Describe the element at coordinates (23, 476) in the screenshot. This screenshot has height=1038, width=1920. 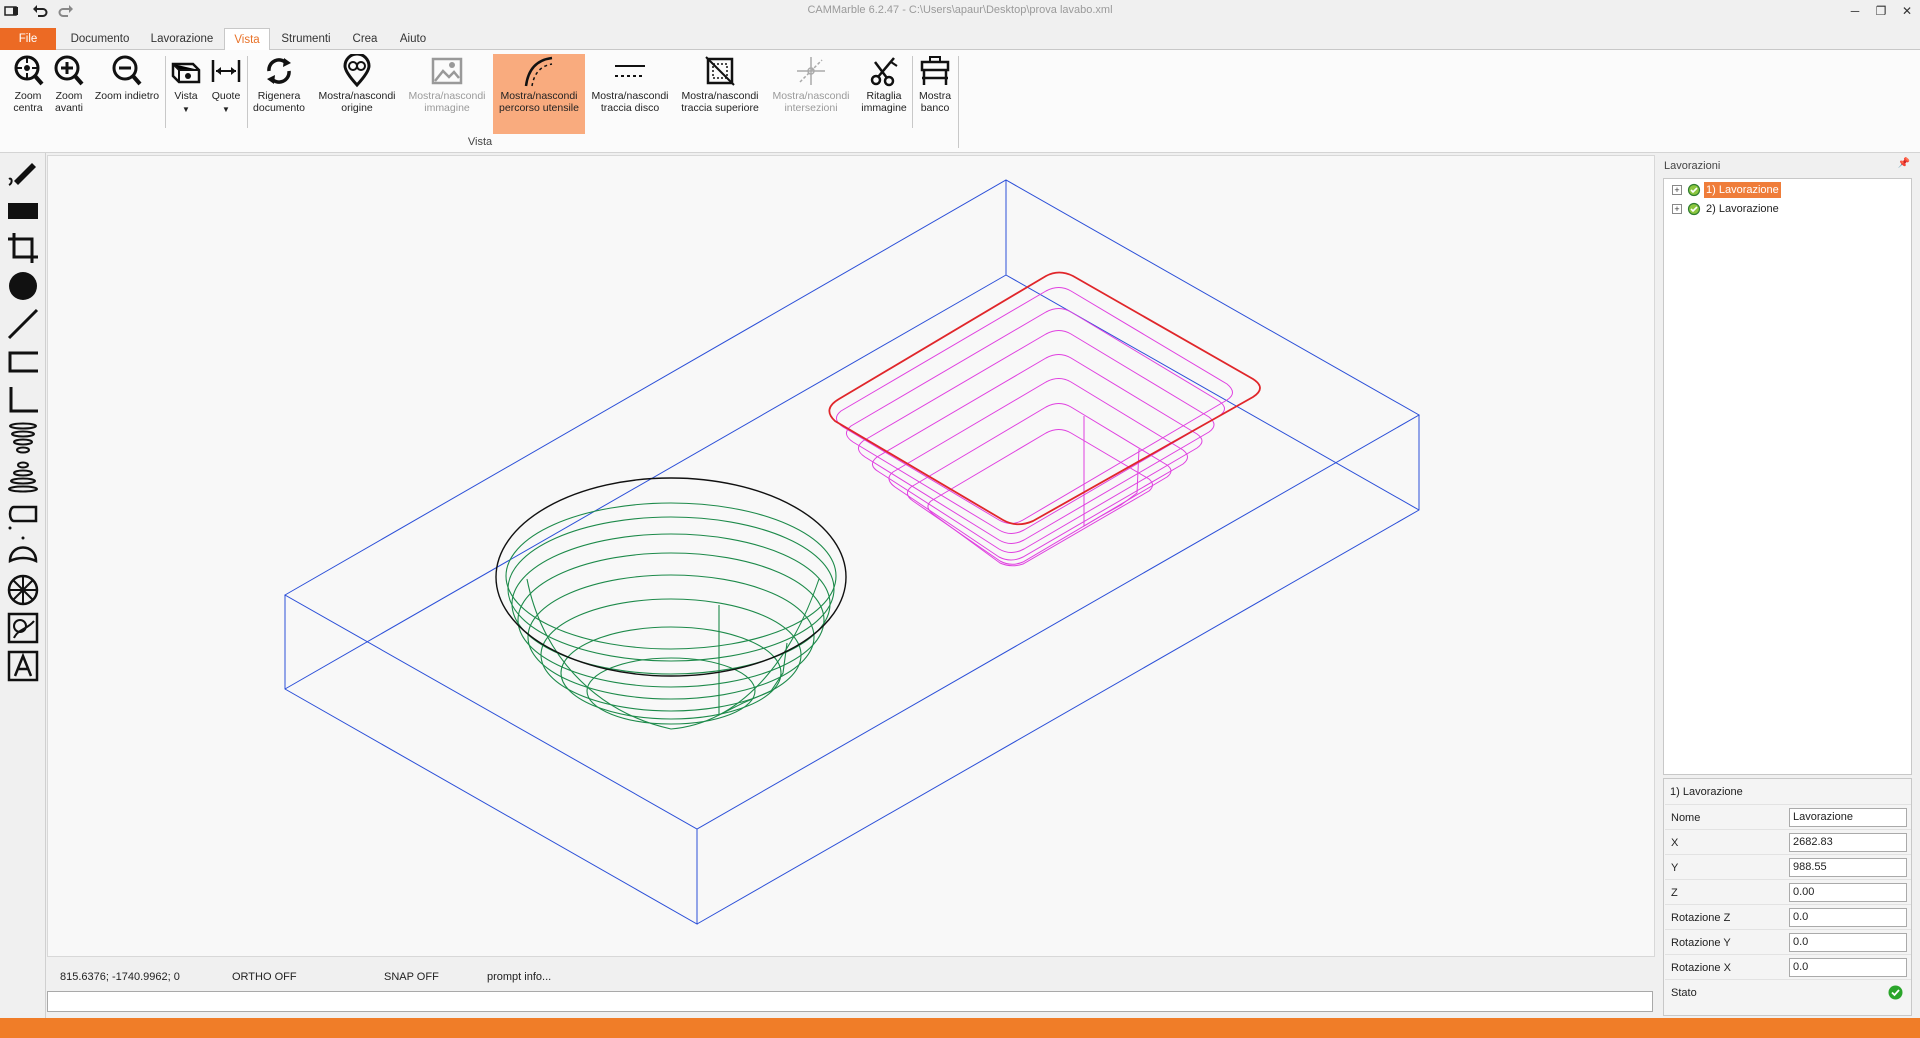
I see `stacked-profile-tool` at that location.